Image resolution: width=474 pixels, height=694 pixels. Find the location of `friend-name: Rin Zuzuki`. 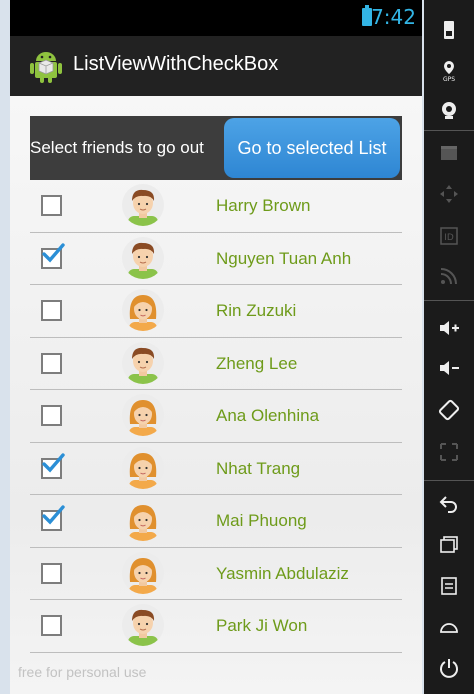

friend-name: Rin Zuzuki is located at coordinates (256, 310).